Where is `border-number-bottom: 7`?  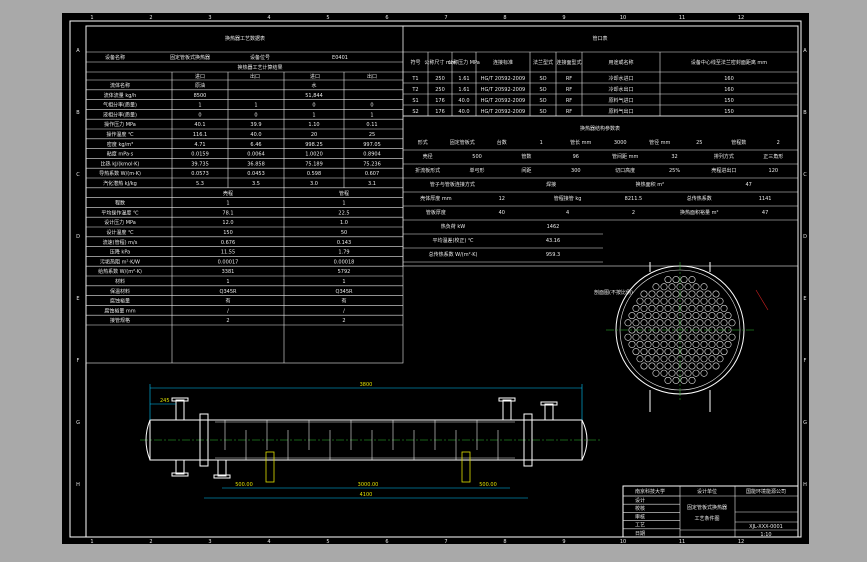 border-number-bottom: 7 is located at coordinates (445, 542).